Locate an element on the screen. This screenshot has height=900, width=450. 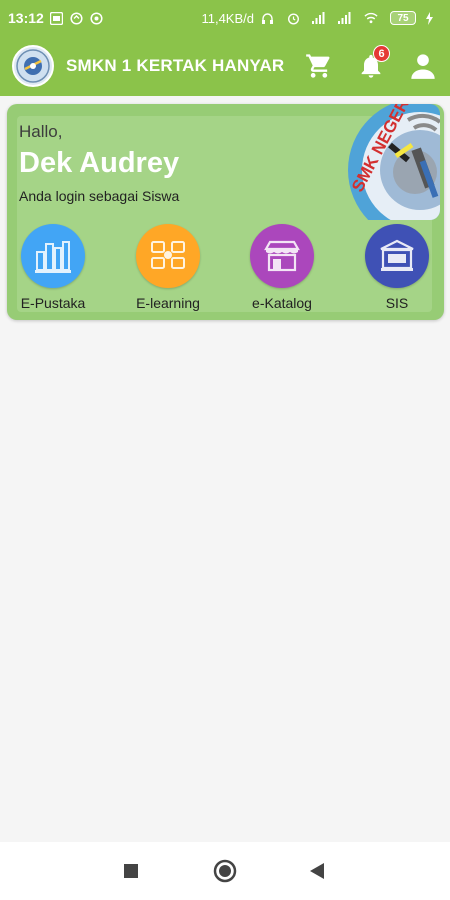
menu-item-sis: SIS is located at coordinates (397, 267).